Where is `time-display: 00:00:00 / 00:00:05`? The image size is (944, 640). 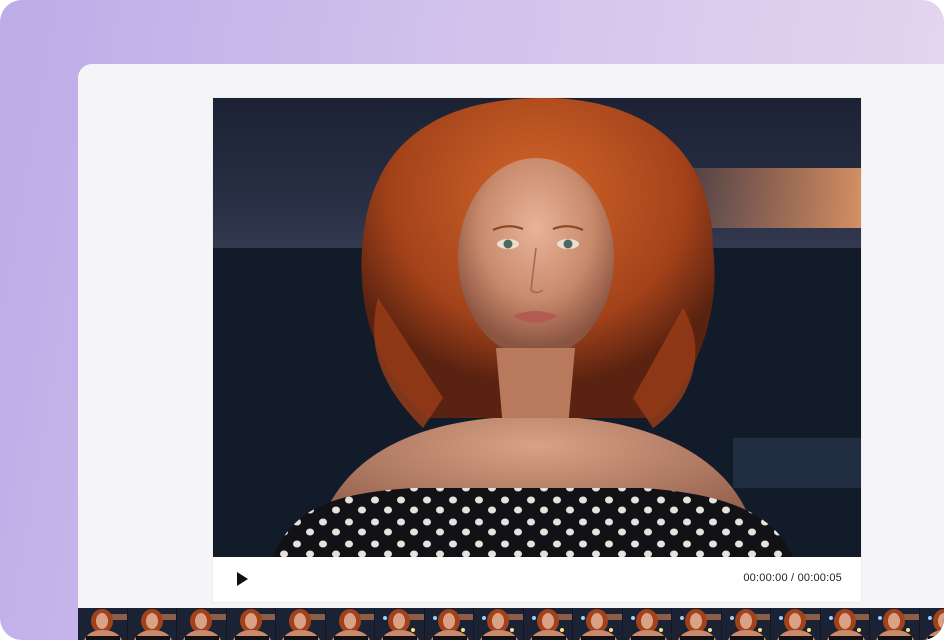
time-display: 00:00:00 / 00:00:05 is located at coordinates (792, 578).